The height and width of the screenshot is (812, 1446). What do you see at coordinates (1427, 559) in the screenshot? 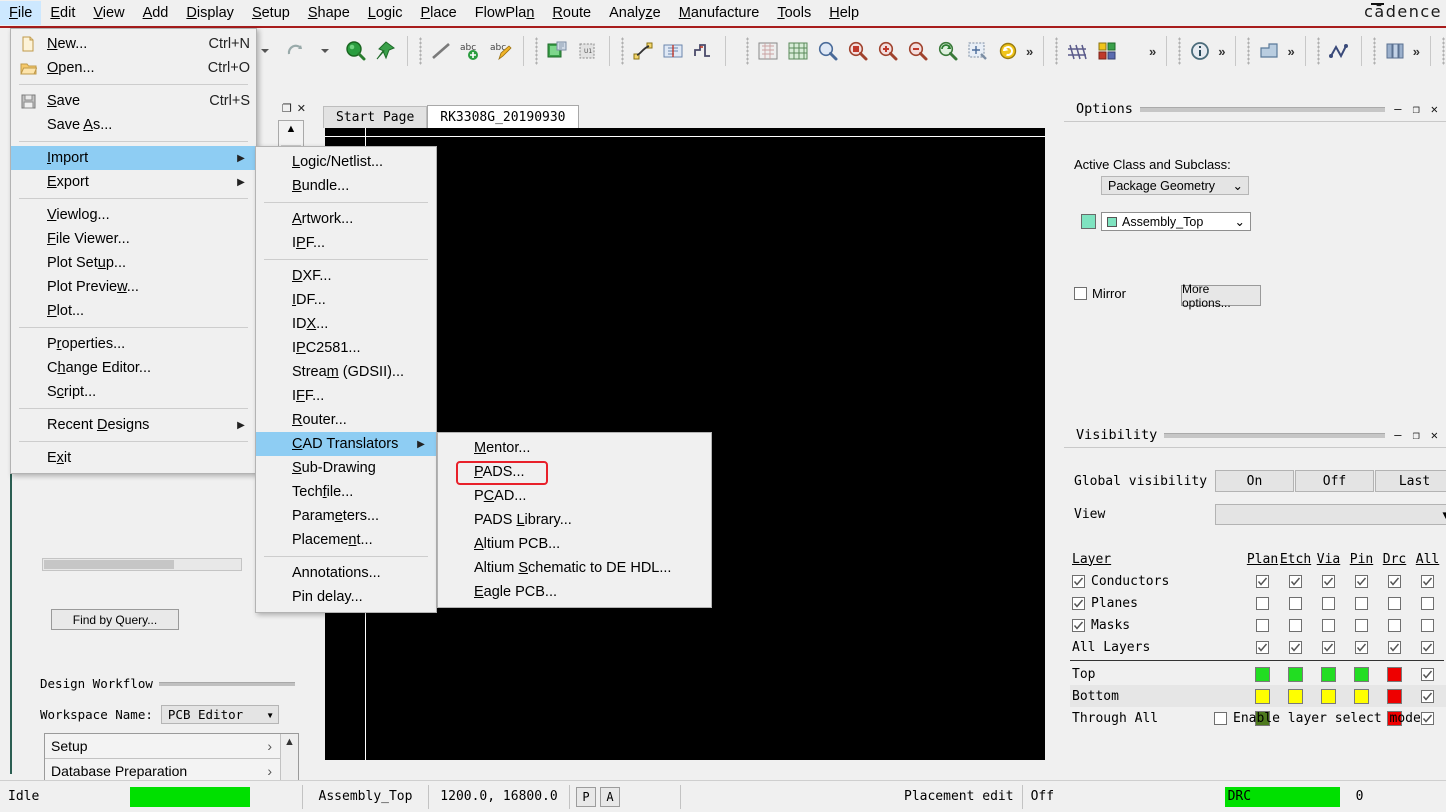
I see `column-all: All` at bounding box center [1427, 559].